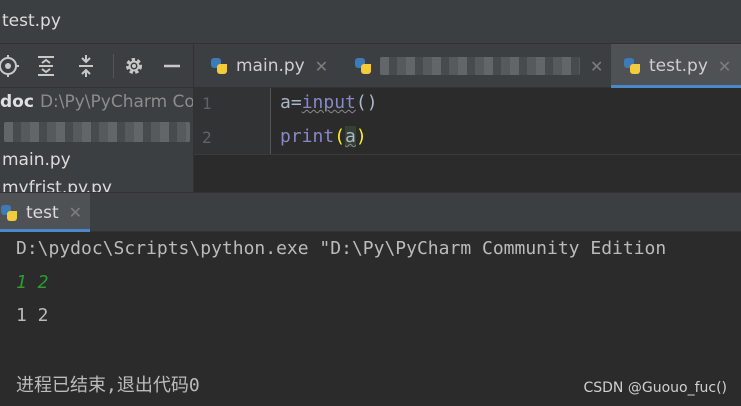  I want to click on console-input-line: 1 2, so click(32, 282).